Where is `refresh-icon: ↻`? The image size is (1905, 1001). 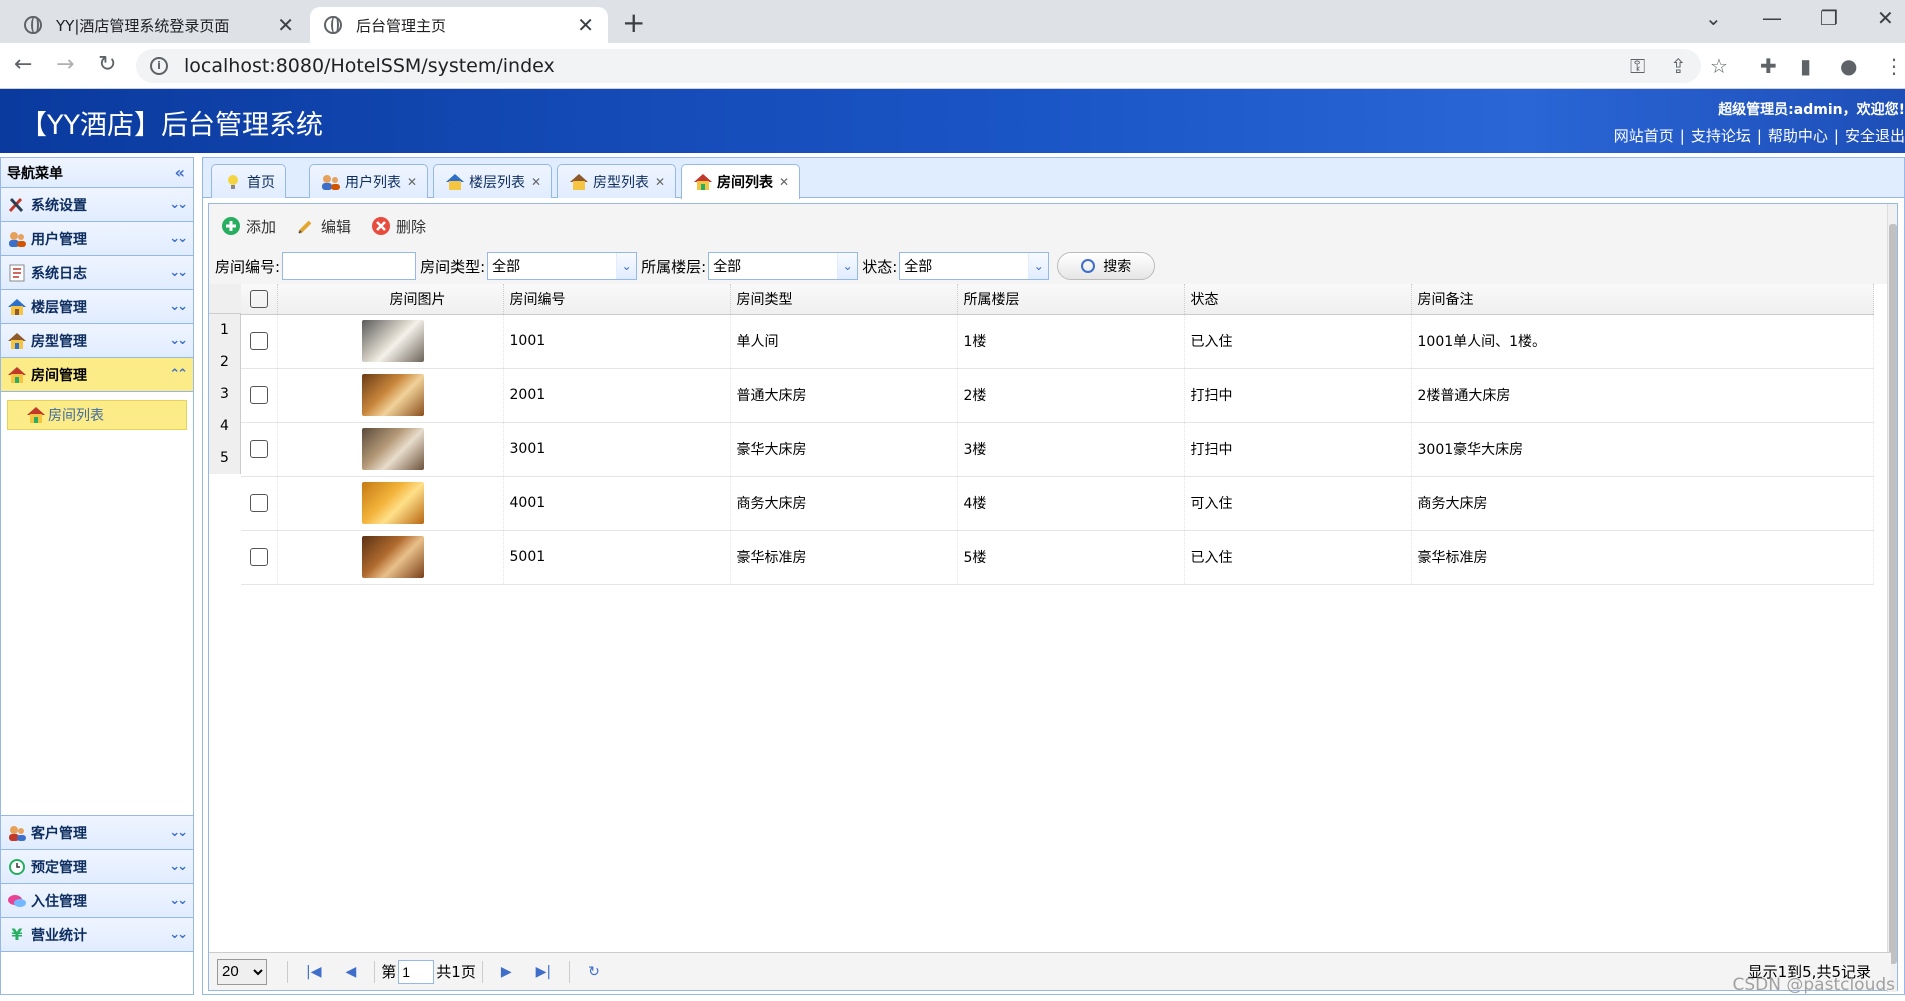
refresh-icon: ↻ is located at coordinates (594, 972).